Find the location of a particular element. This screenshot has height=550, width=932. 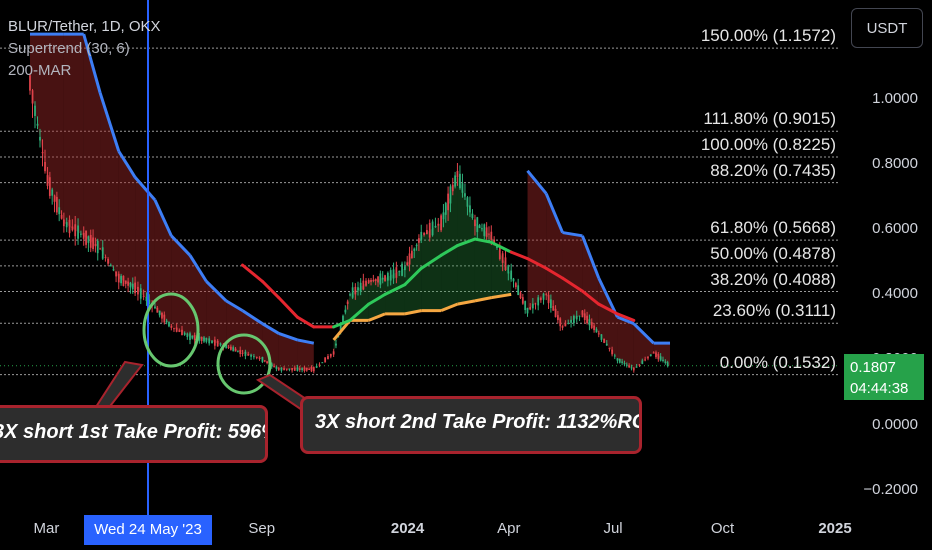

current-price-value: 0.1807 is located at coordinates (873, 367).